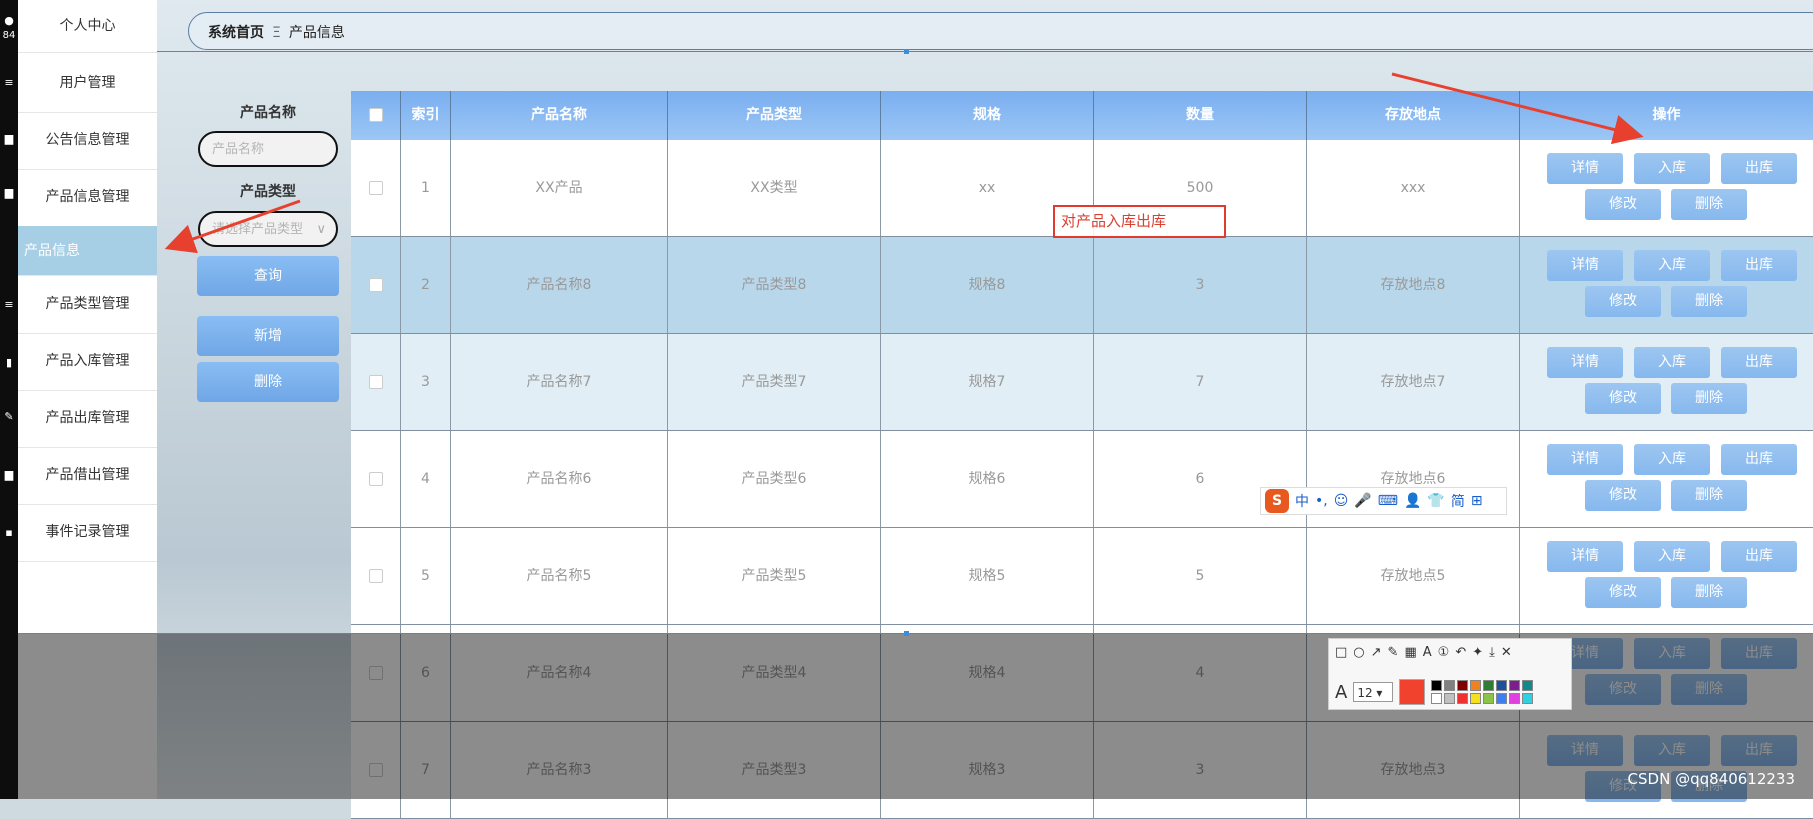  Describe the element at coordinates (232, 226) in the screenshot. I see `arrow-to-sidebar` at that location.